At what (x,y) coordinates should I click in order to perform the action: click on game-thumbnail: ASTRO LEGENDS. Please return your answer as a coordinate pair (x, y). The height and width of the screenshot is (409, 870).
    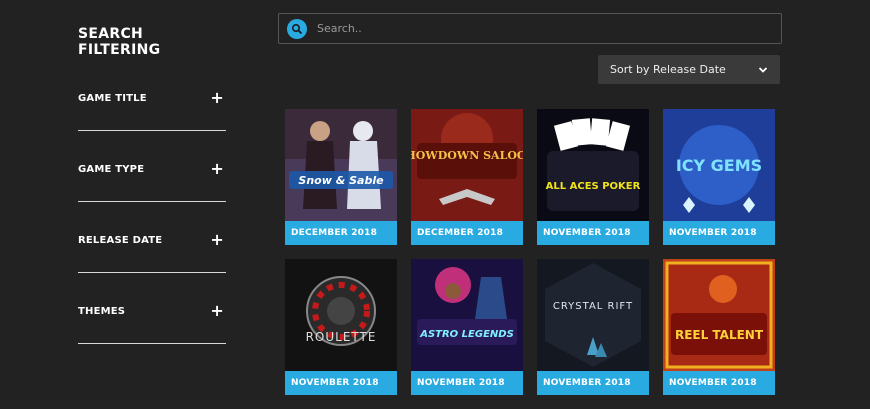
    Looking at the image, I should click on (467, 315).